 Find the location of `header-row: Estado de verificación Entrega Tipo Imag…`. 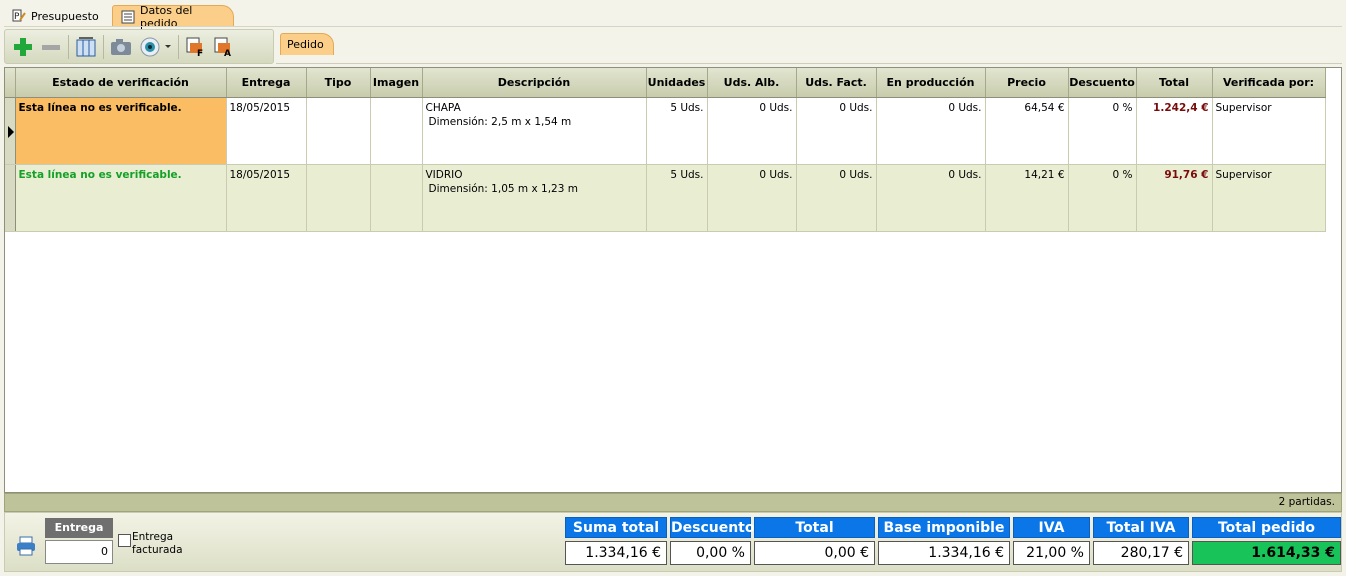

header-row: Estado de verificación Entrega Tipo Imag… is located at coordinates (665, 83).